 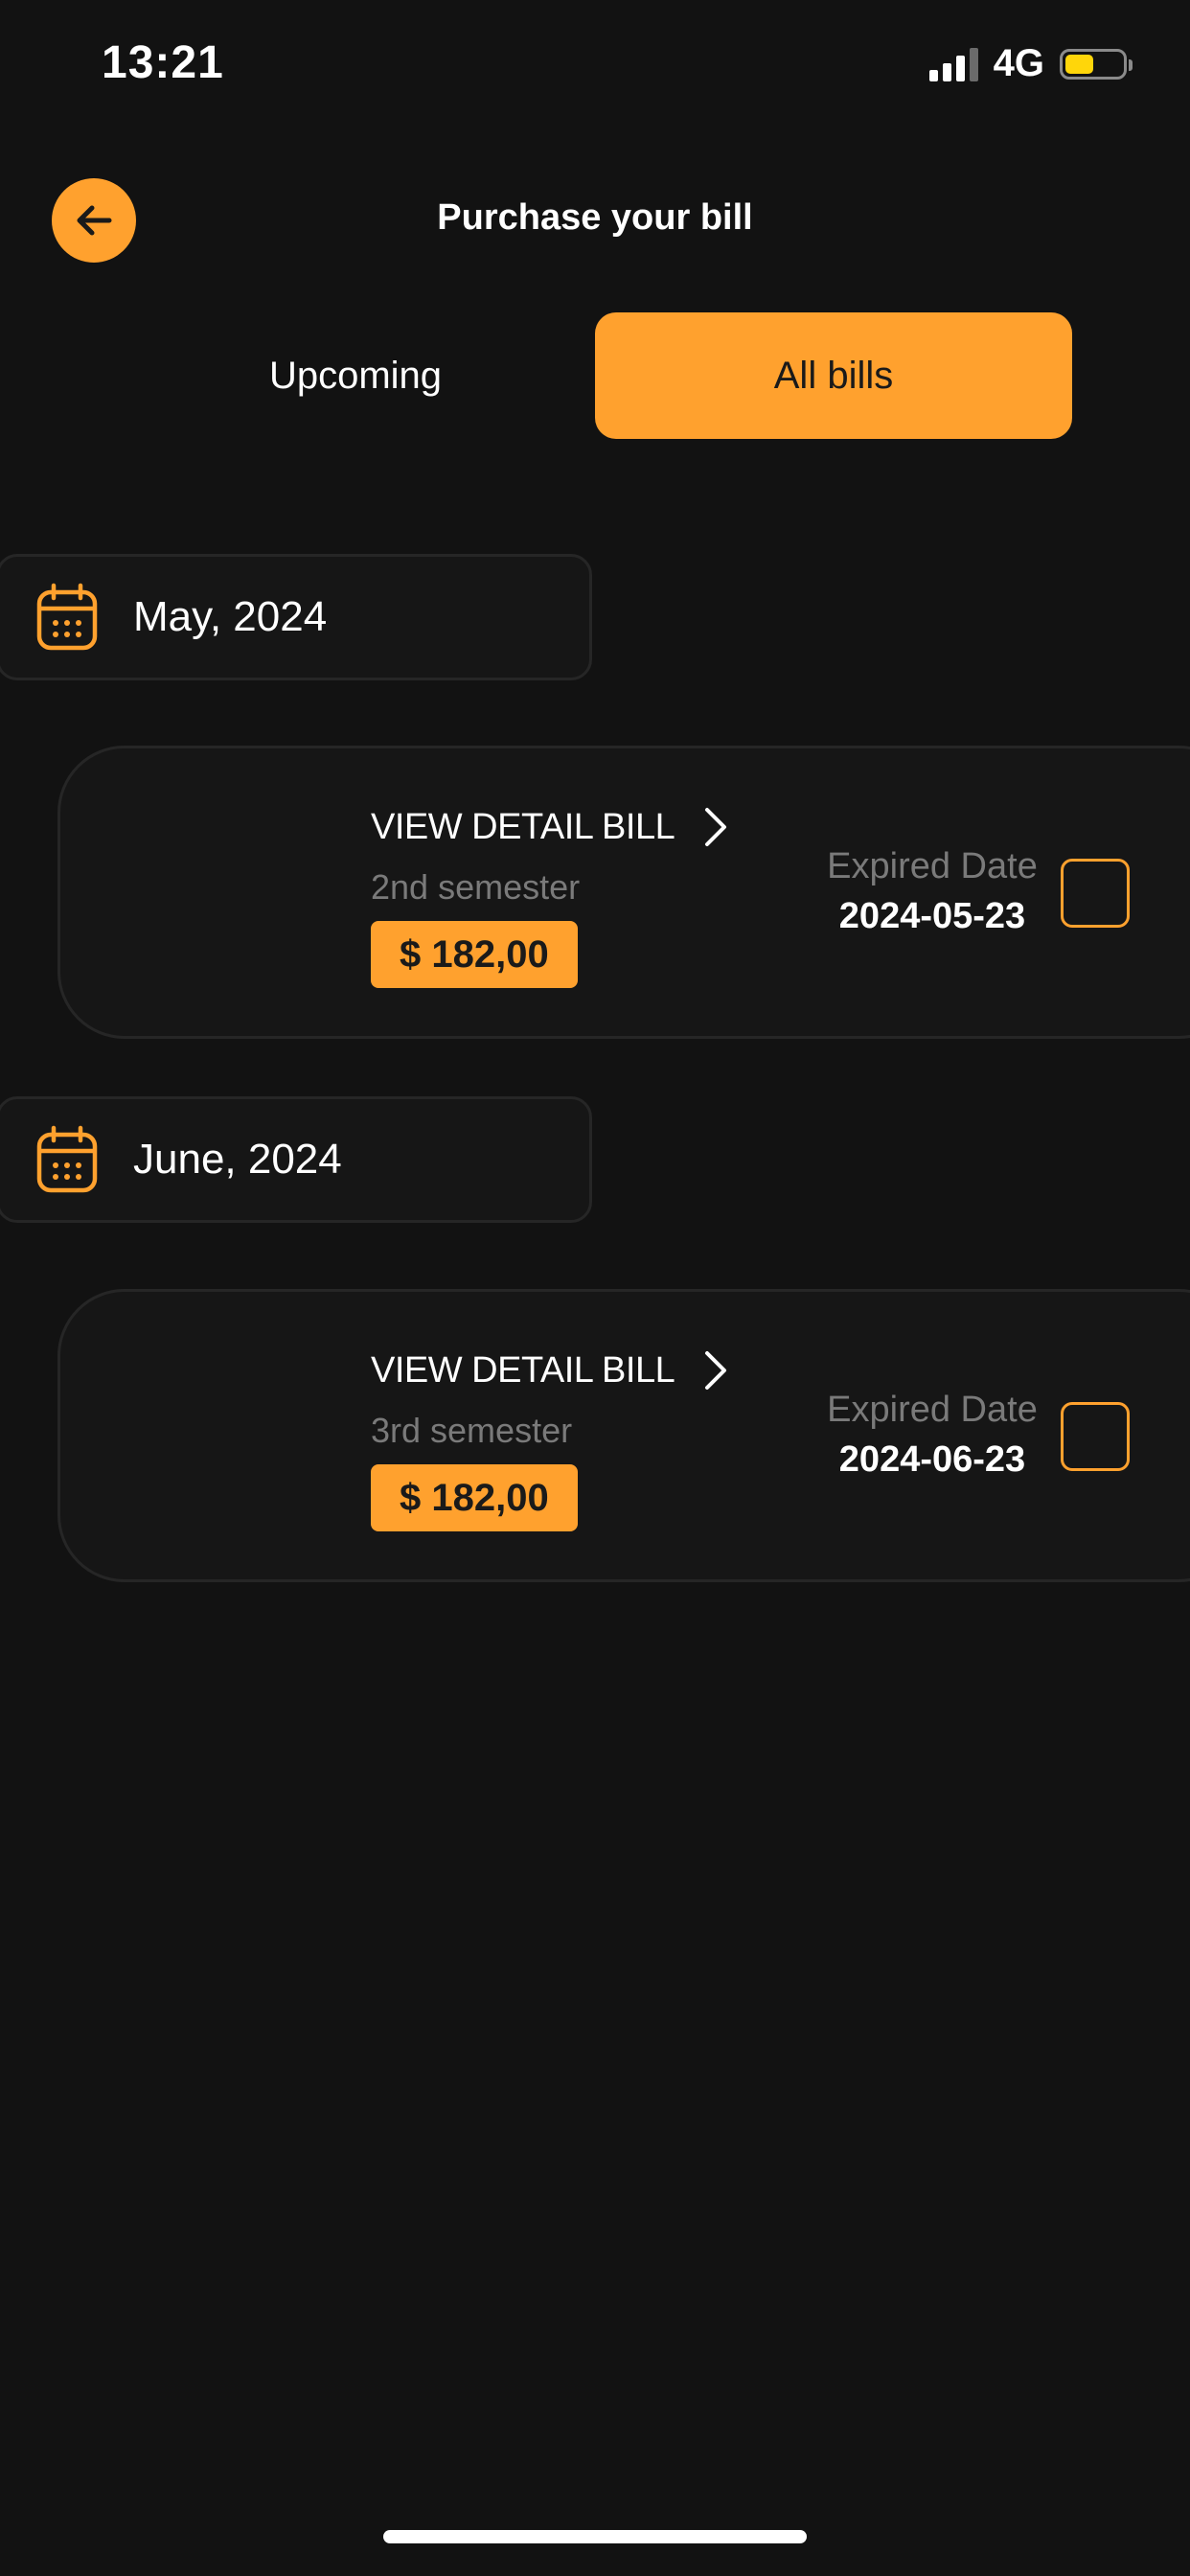 I want to click on month-header: May, 2024, so click(x=296, y=617).